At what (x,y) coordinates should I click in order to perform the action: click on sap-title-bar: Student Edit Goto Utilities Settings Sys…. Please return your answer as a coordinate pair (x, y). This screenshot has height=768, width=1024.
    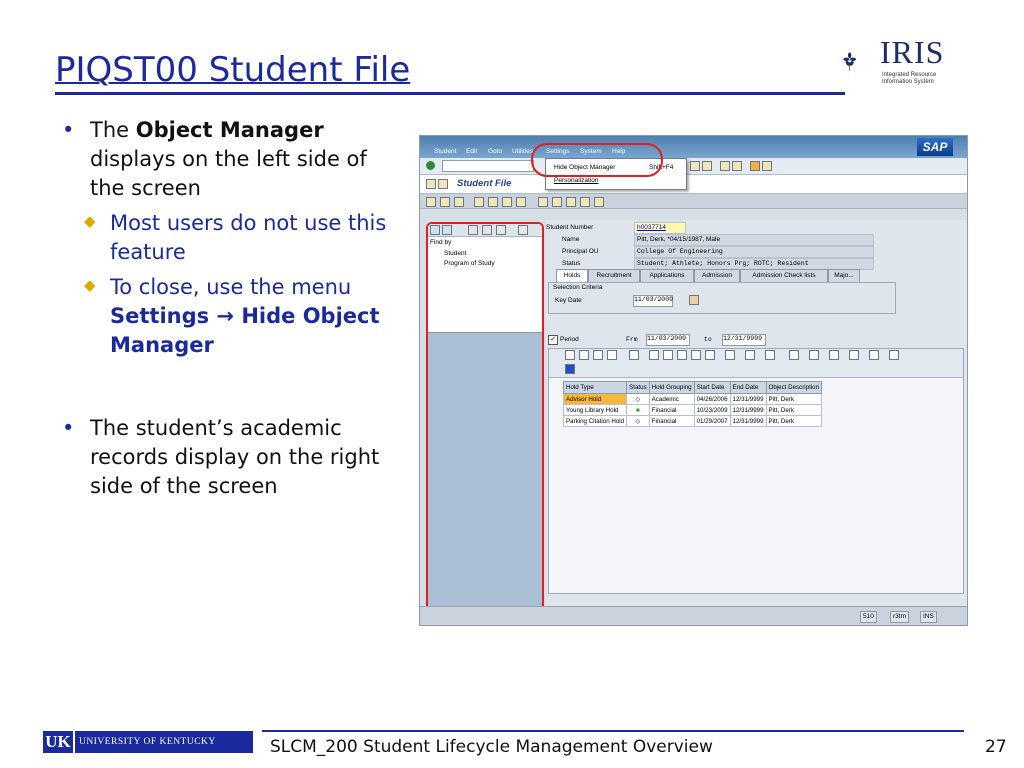
    Looking at the image, I should click on (693, 147).